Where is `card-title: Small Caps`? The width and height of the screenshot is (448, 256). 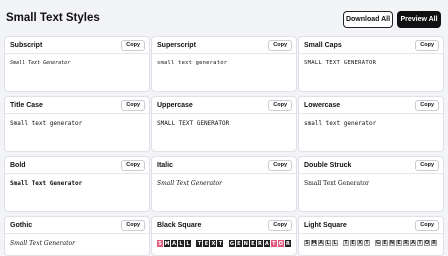 card-title: Small Caps is located at coordinates (323, 45).